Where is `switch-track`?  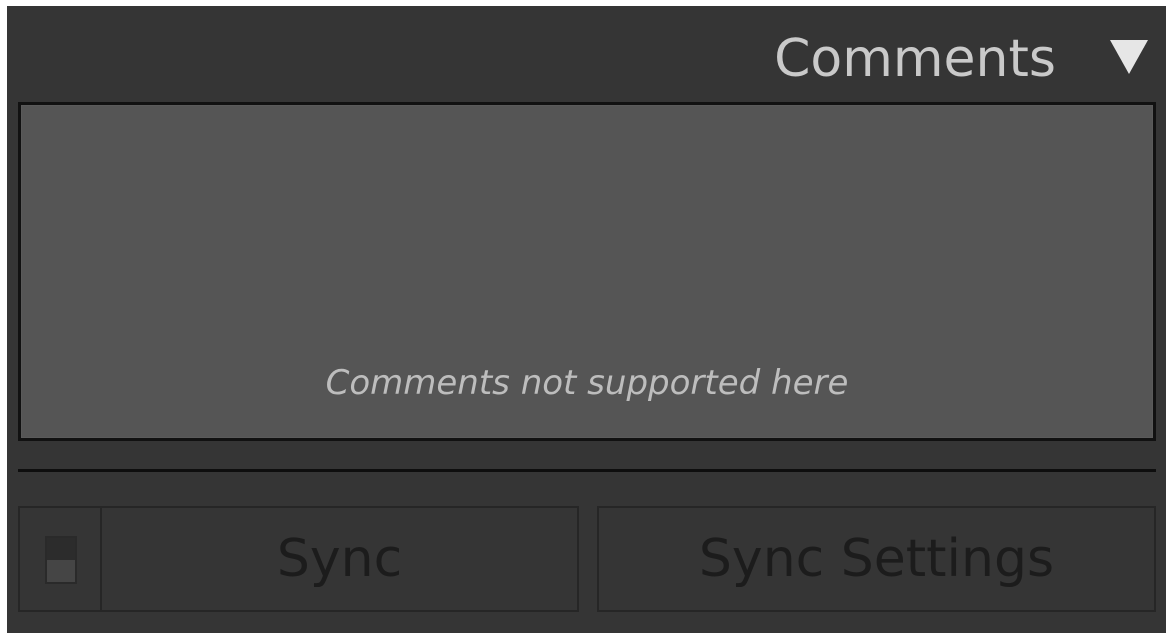
switch-track is located at coordinates (61, 560).